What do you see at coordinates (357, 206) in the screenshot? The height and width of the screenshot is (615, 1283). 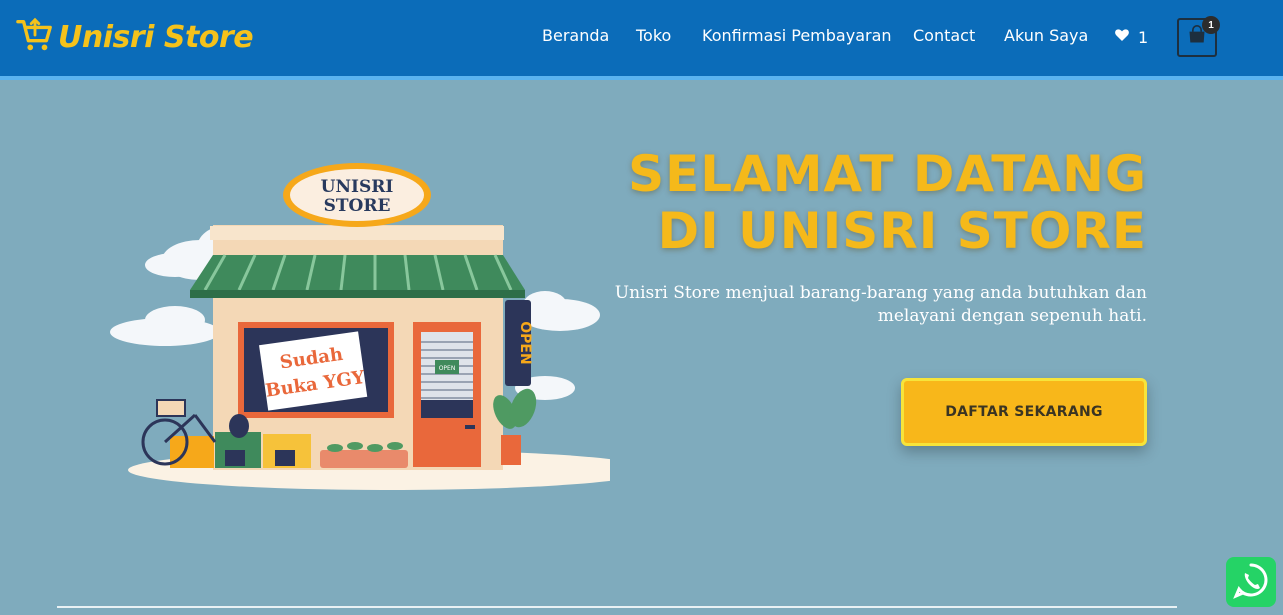 I see `store-sign-line2: STORE` at bounding box center [357, 206].